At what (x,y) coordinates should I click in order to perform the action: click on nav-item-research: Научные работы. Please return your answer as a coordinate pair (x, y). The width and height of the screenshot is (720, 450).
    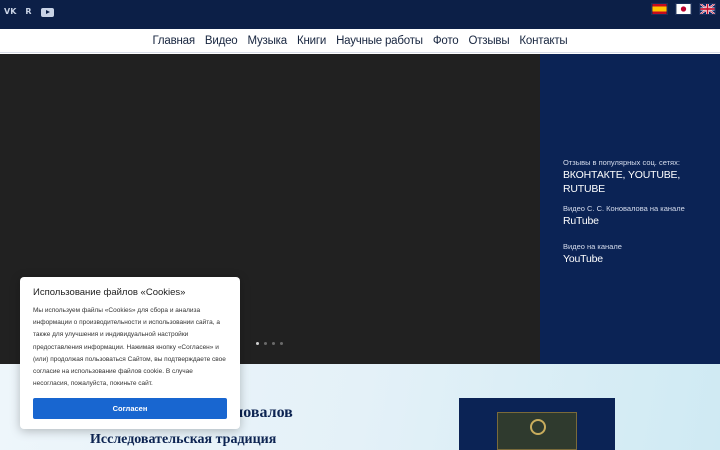
    Looking at the image, I should click on (379, 41).